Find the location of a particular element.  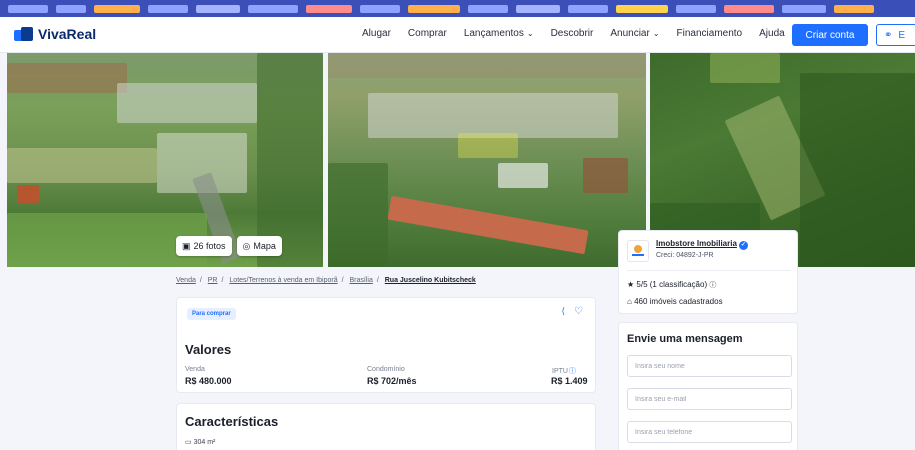

iptu-value: R$ 1.409 is located at coordinates (569, 381).